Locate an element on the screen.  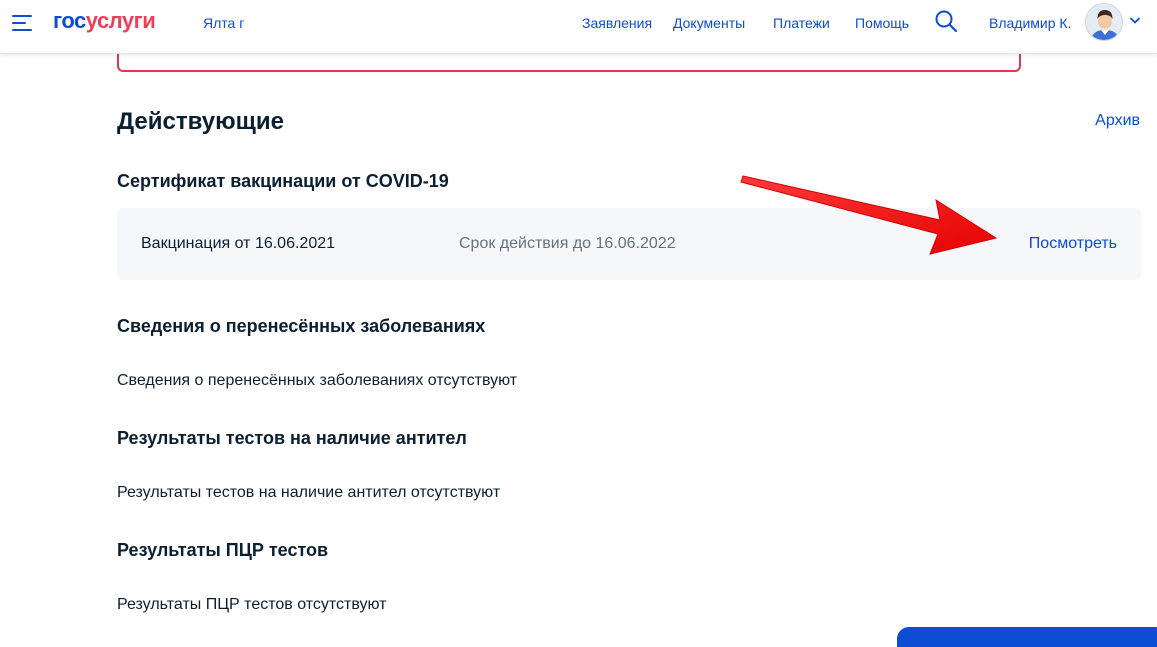
region-selector: Ялта г is located at coordinates (223, 23).